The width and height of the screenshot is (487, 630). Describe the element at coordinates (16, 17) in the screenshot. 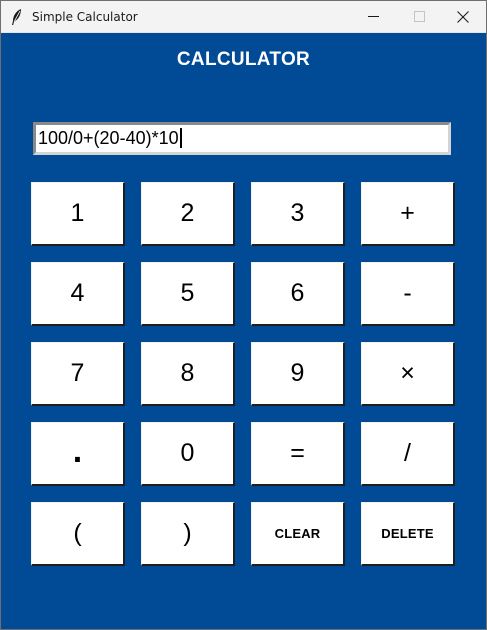

I see `feather-icon` at that location.